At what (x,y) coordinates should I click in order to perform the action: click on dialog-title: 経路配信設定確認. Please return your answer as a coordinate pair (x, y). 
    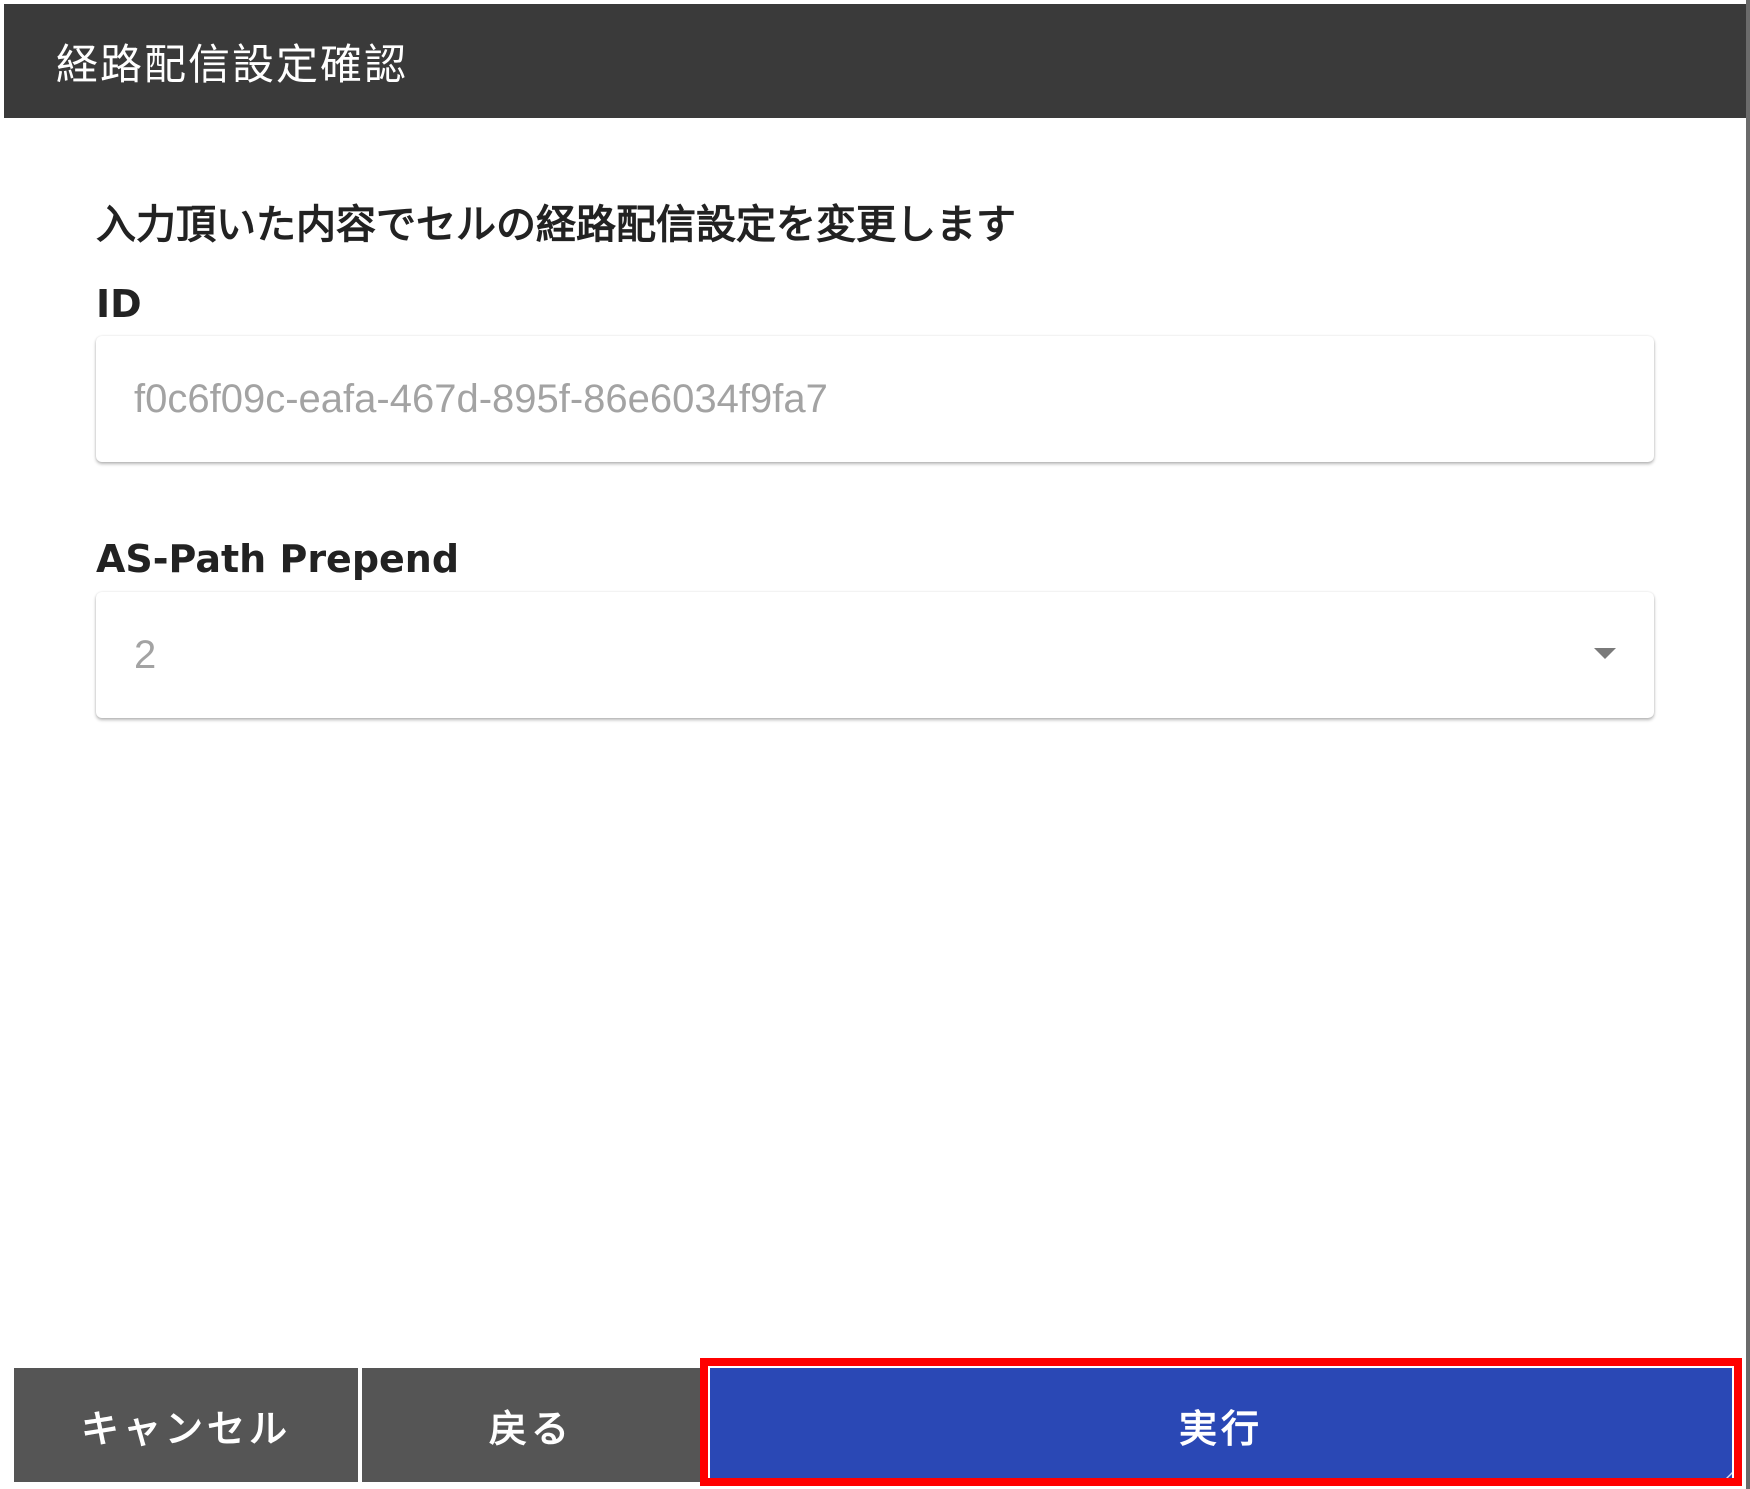
    Looking at the image, I should click on (232, 64).